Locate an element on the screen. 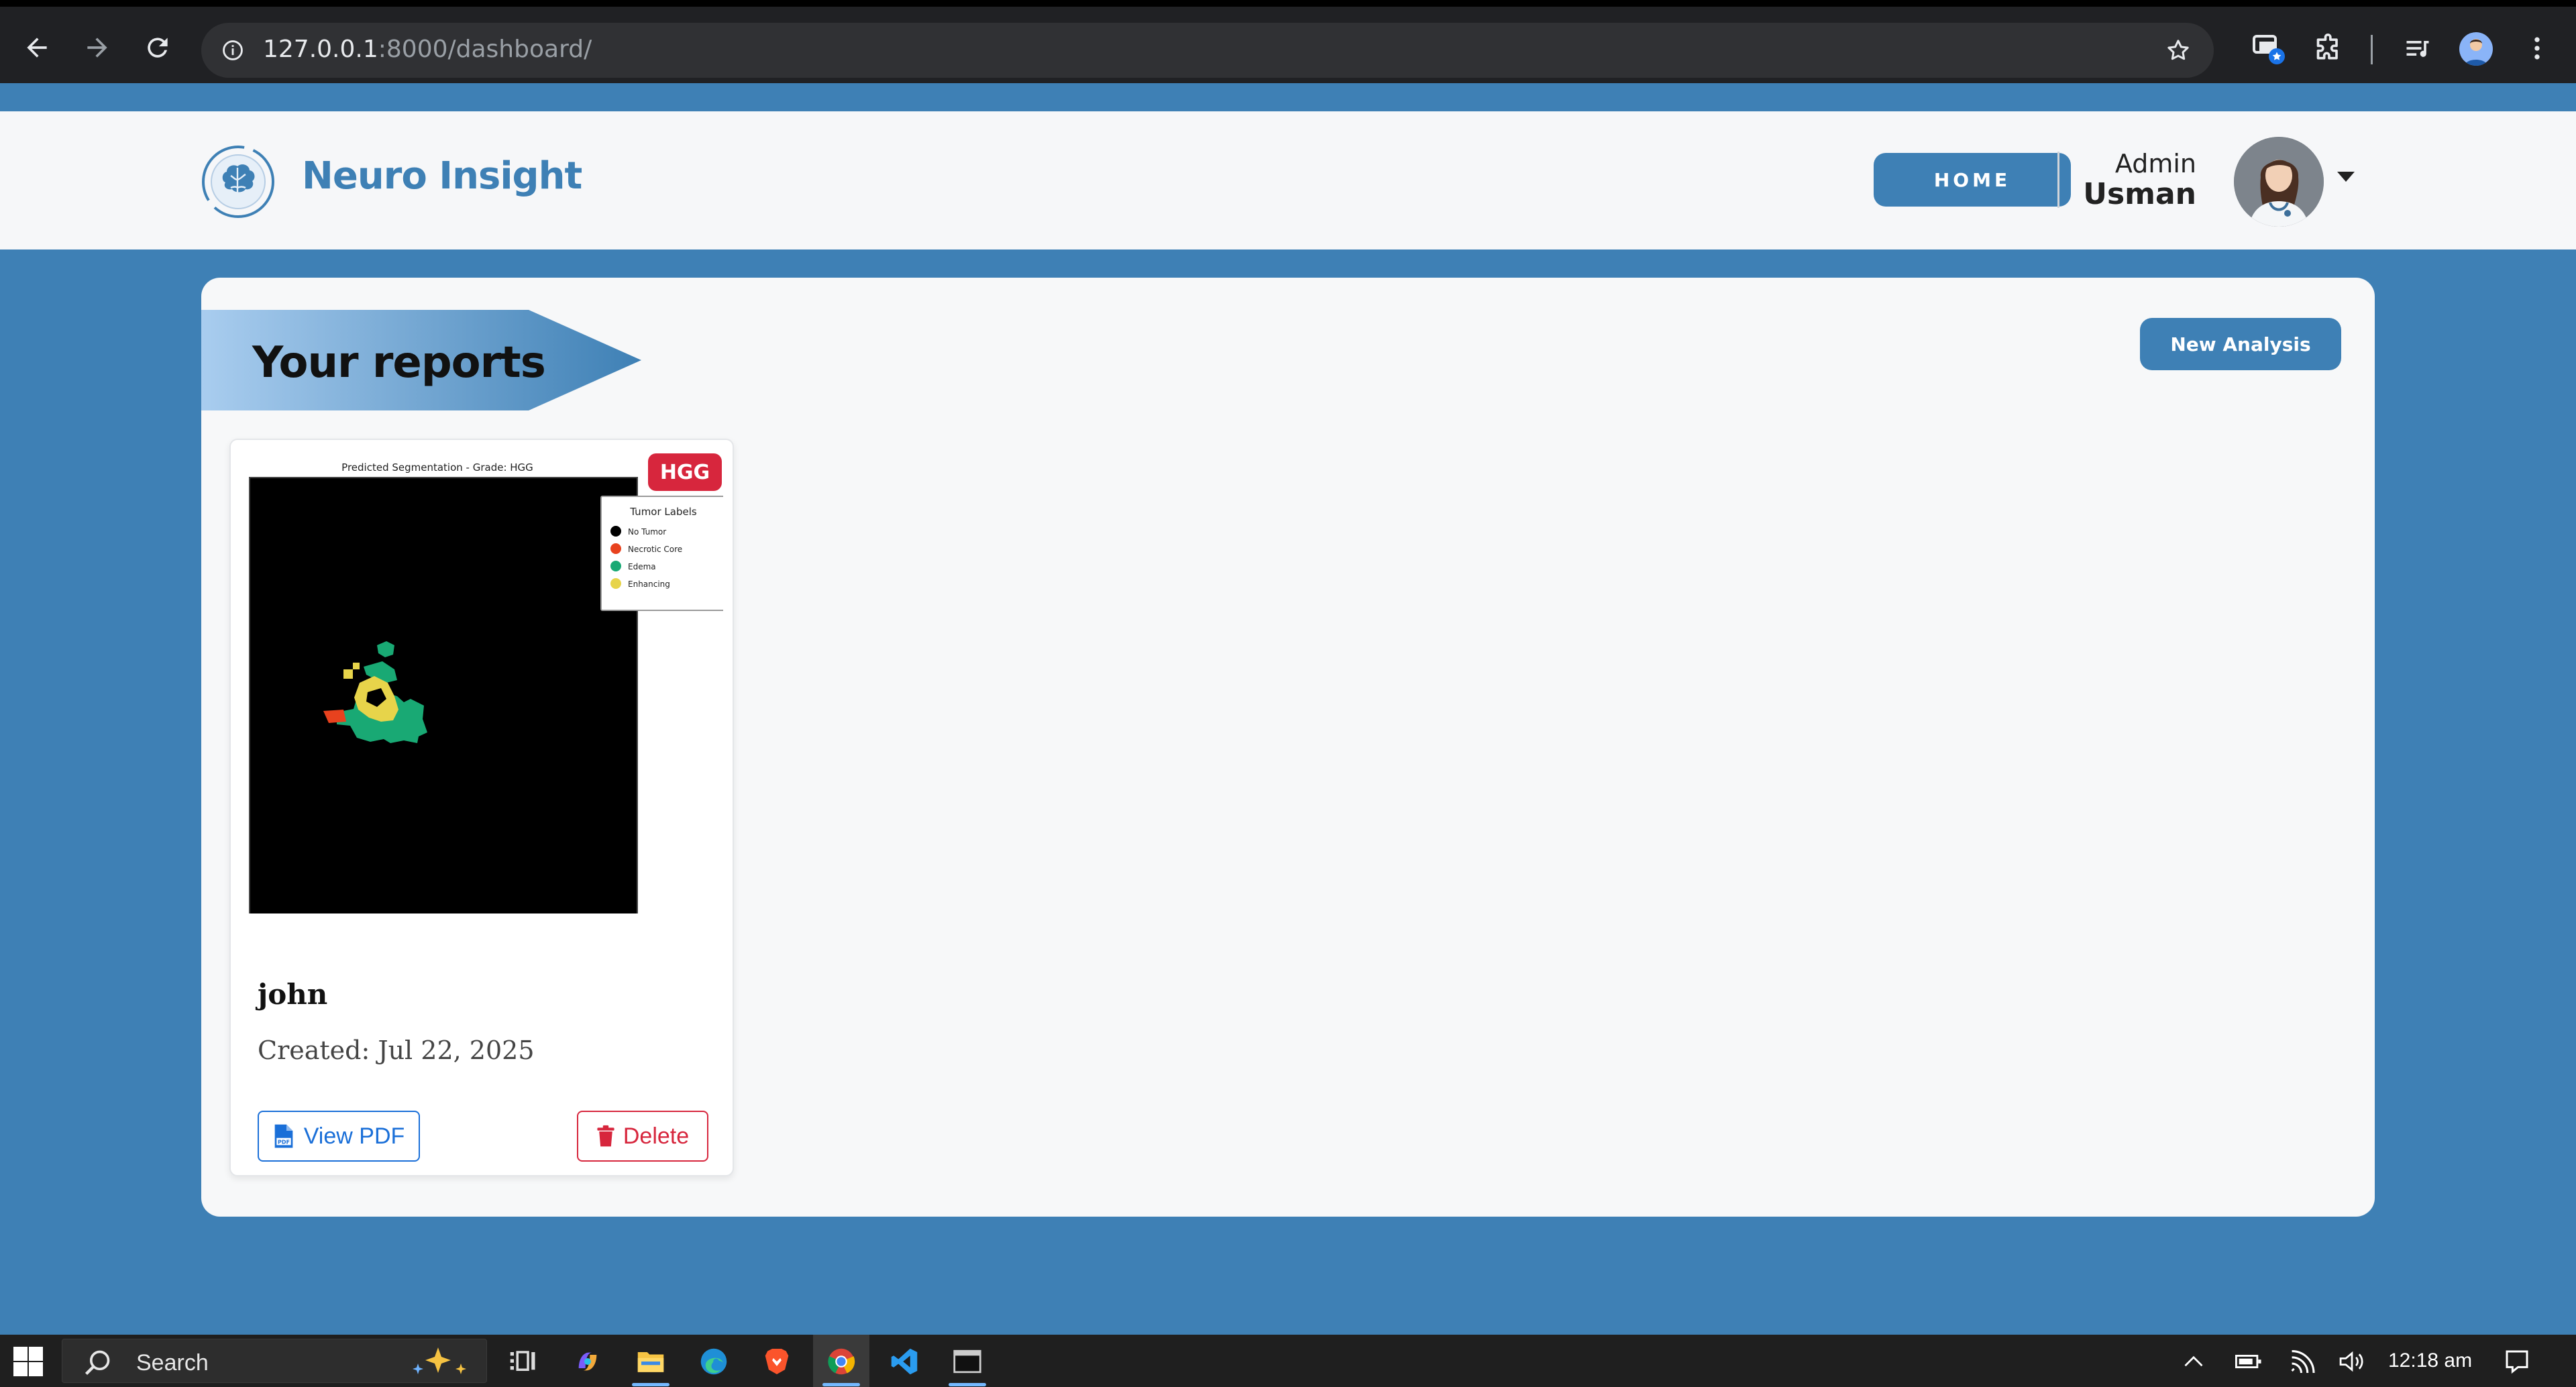  toolbar-divider is located at coordinates (2372, 49).